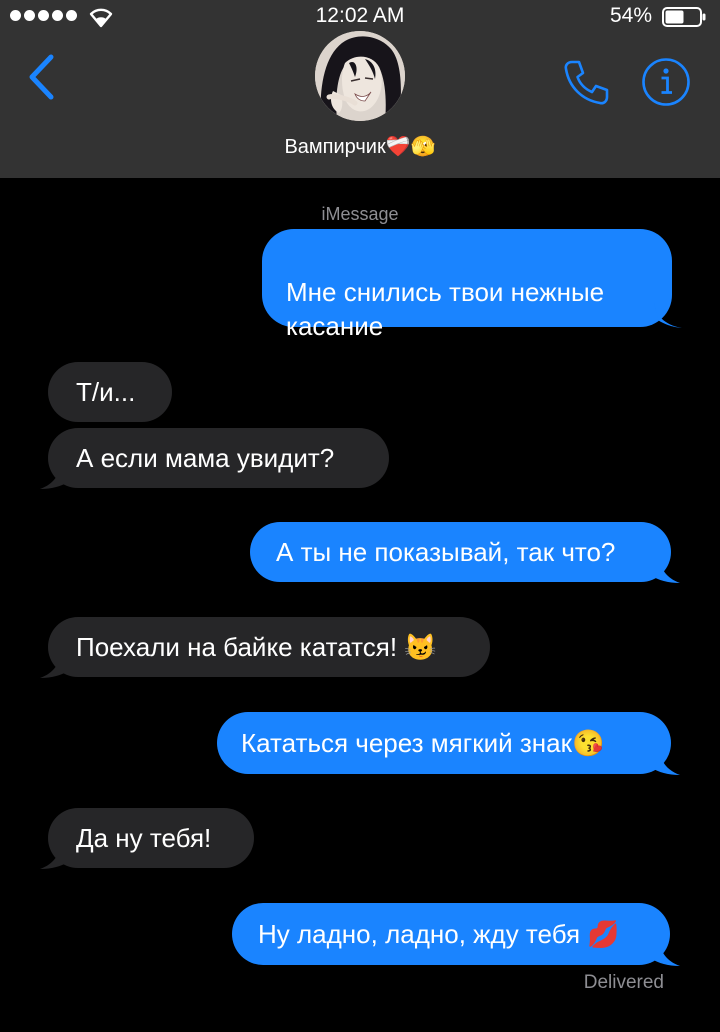 This screenshot has width=720, height=1032. Describe the element at coordinates (446, 552) in the screenshot. I see `message-text: А ты не показывай, так что?` at that location.